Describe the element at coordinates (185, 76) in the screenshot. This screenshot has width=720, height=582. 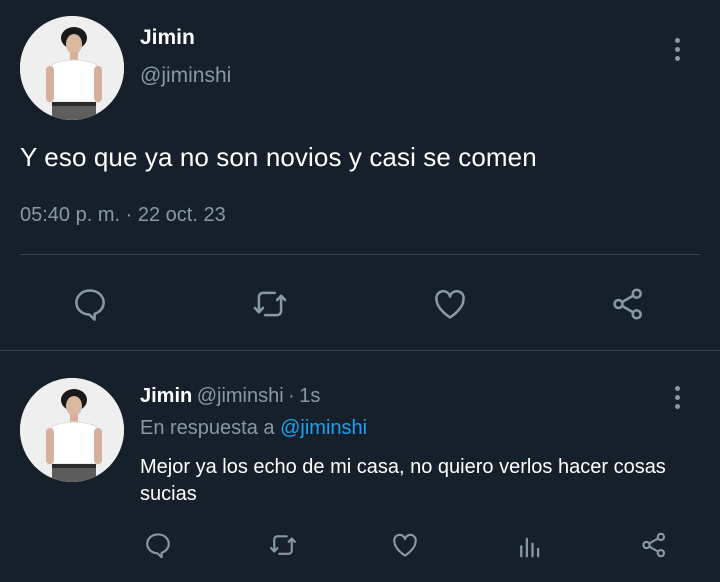
I see `author-handle: @jiminshi` at that location.